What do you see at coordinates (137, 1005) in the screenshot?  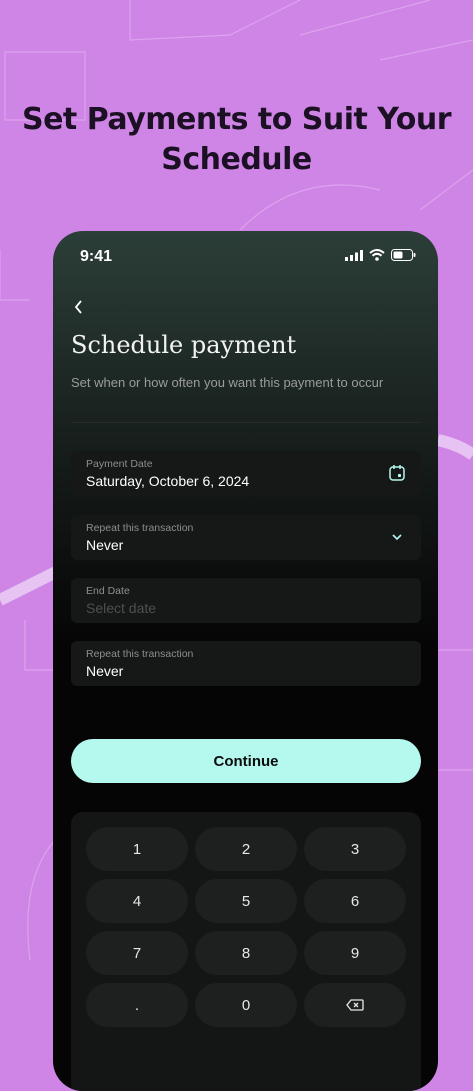 I see `key-decimal: .` at bounding box center [137, 1005].